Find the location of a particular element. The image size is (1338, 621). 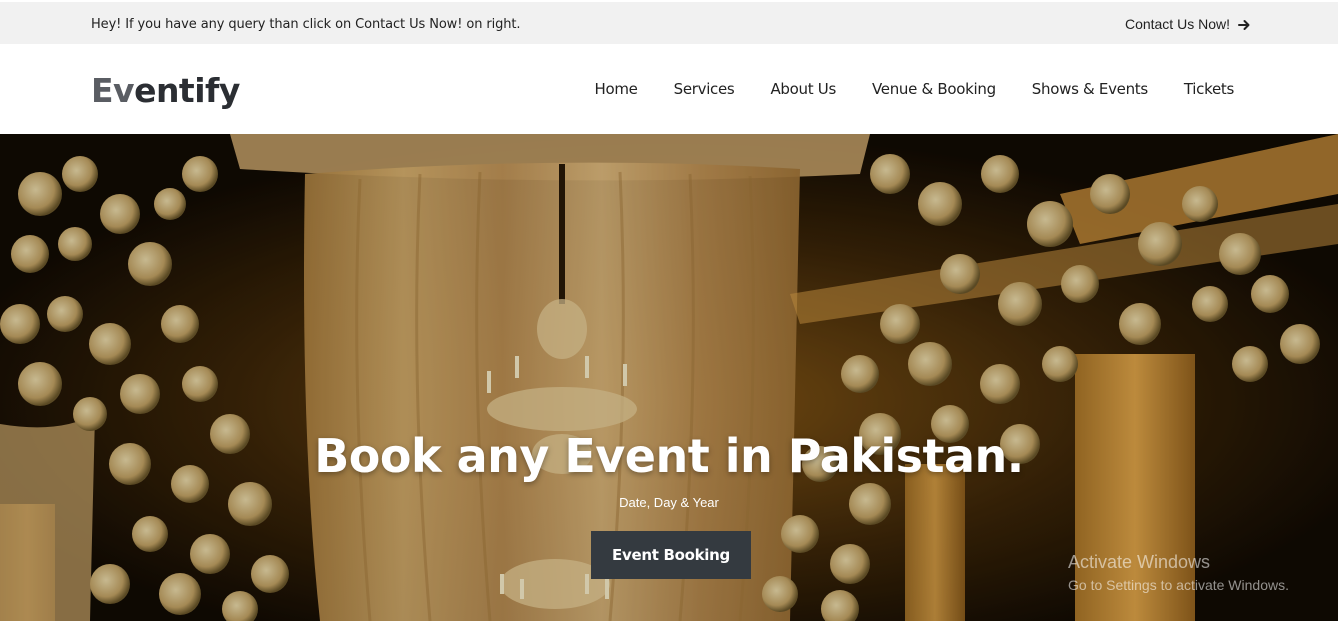

nav-item-services: Services is located at coordinates (704, 89).